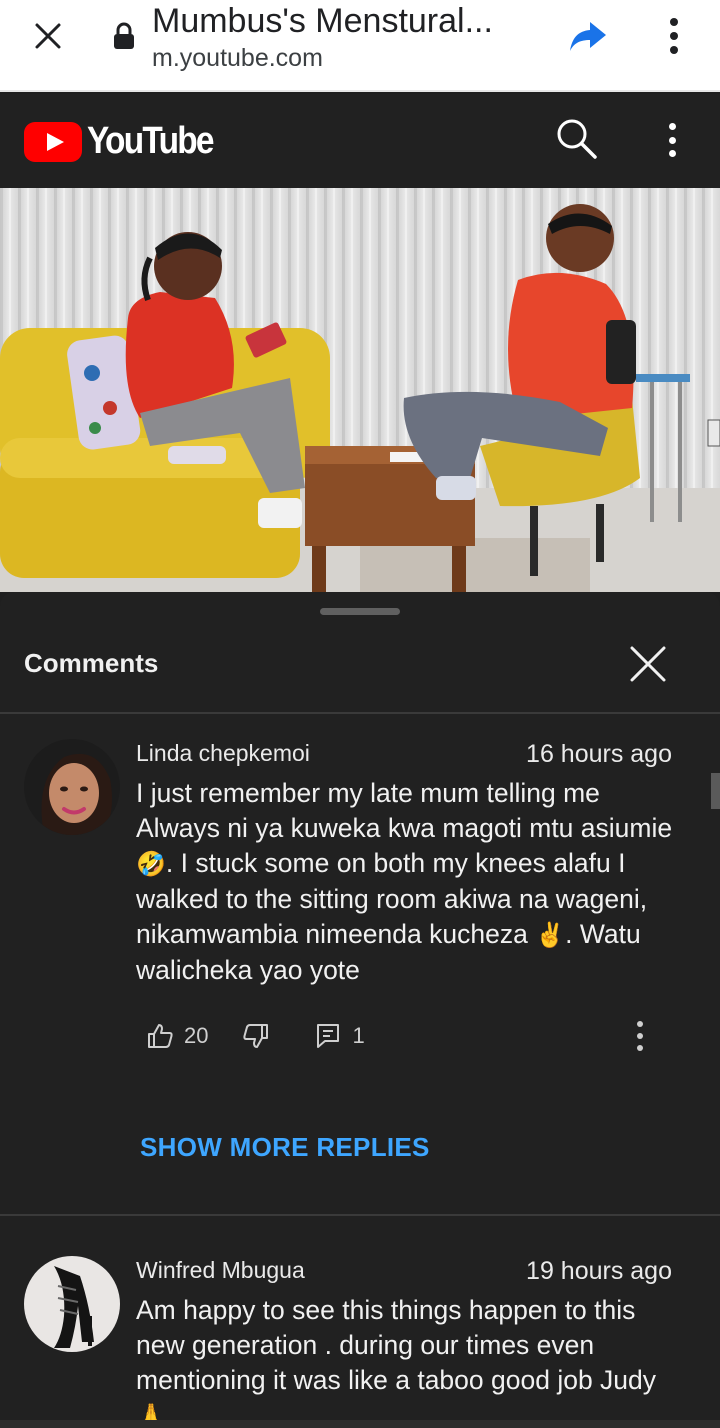  Describe the element at coordinates (151, 141) in the screenshot. I see `youtube-wordmark: YouTube` at that location.